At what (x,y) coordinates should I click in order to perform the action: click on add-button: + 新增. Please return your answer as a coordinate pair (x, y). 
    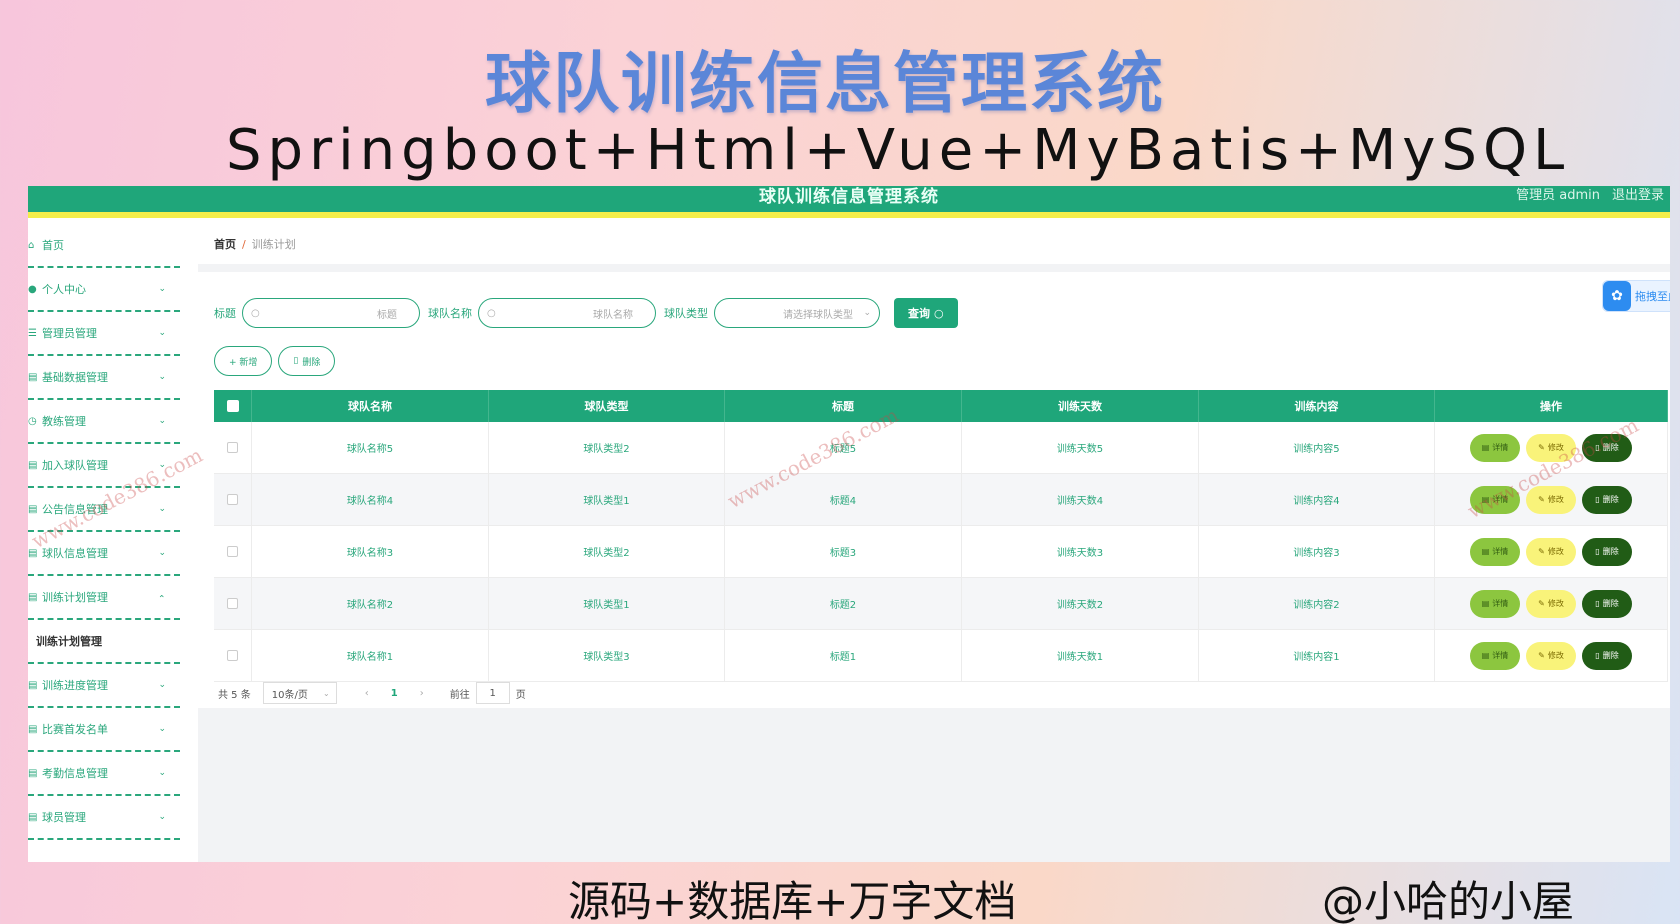
    Looking at the image, I should click on (243, 361).